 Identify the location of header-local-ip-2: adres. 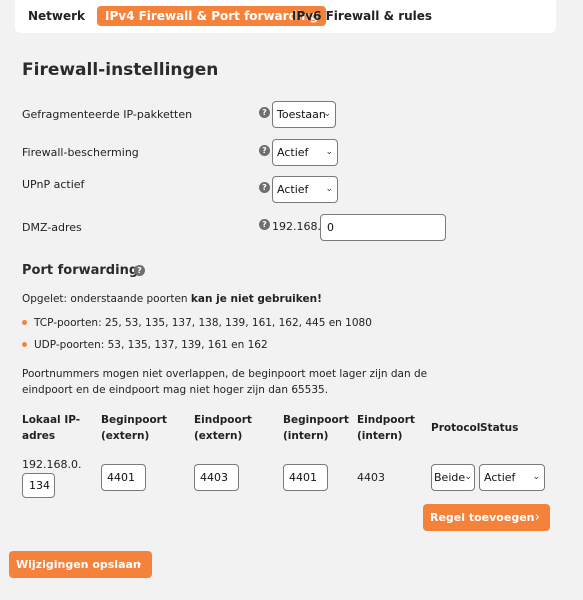
(39, 436).